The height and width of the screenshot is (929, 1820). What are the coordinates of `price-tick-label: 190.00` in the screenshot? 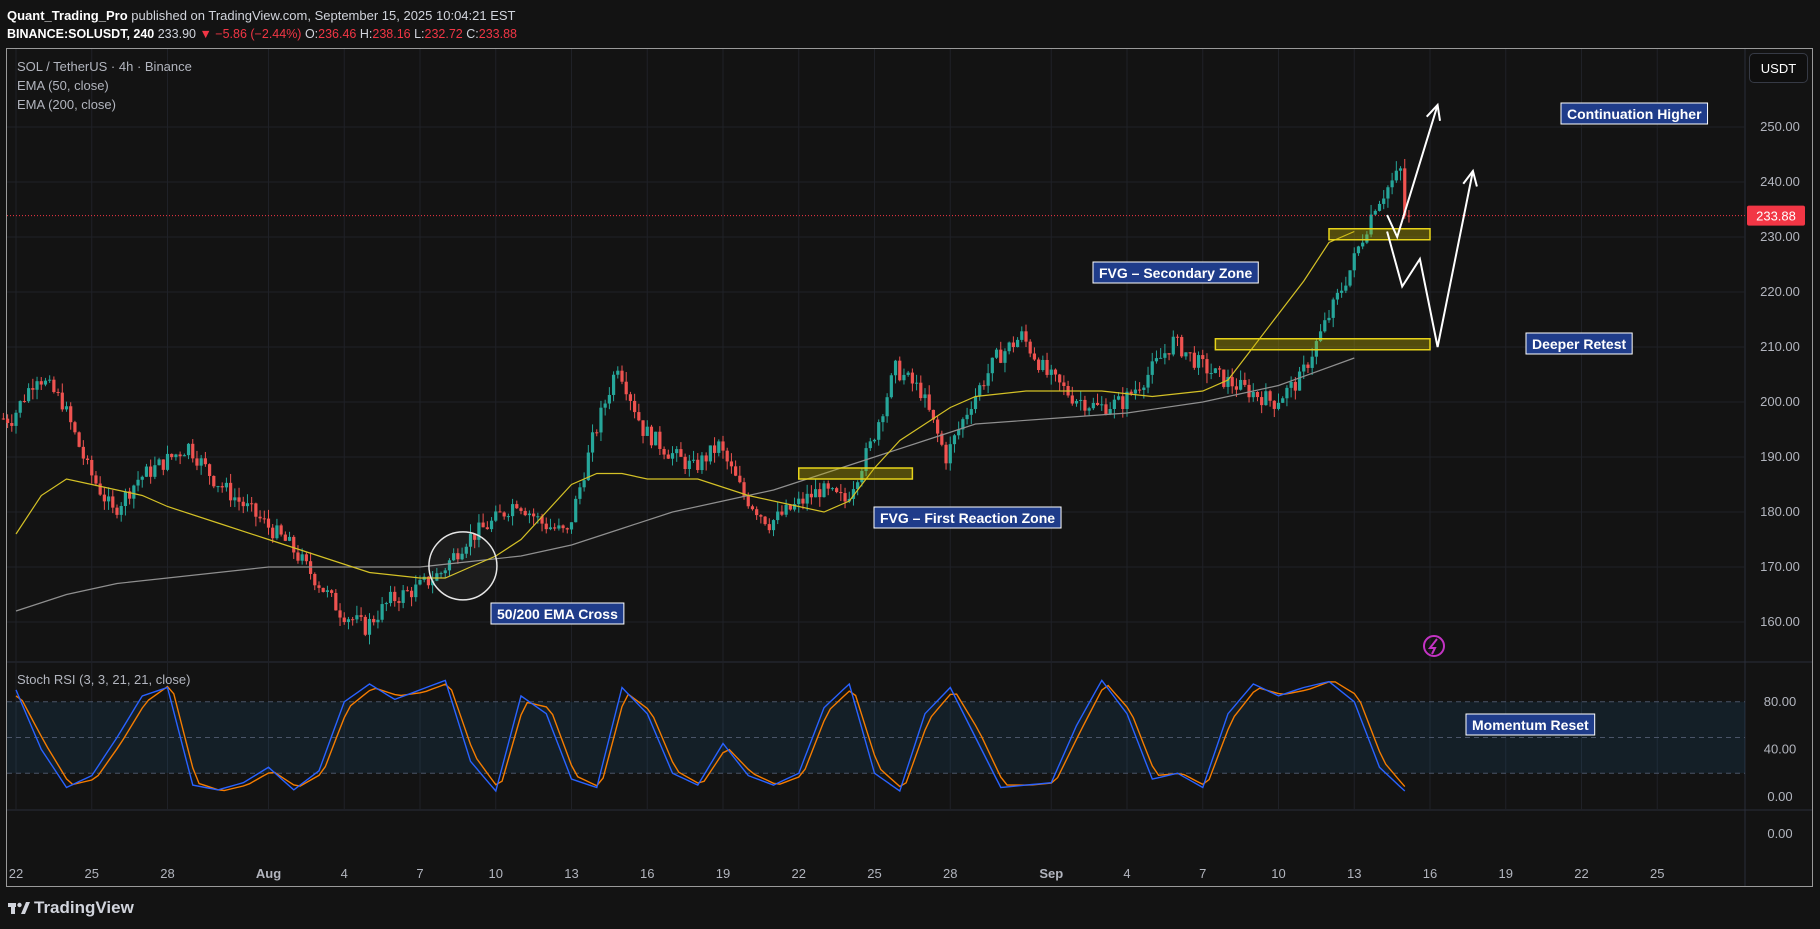 It's located at (1780, 456).